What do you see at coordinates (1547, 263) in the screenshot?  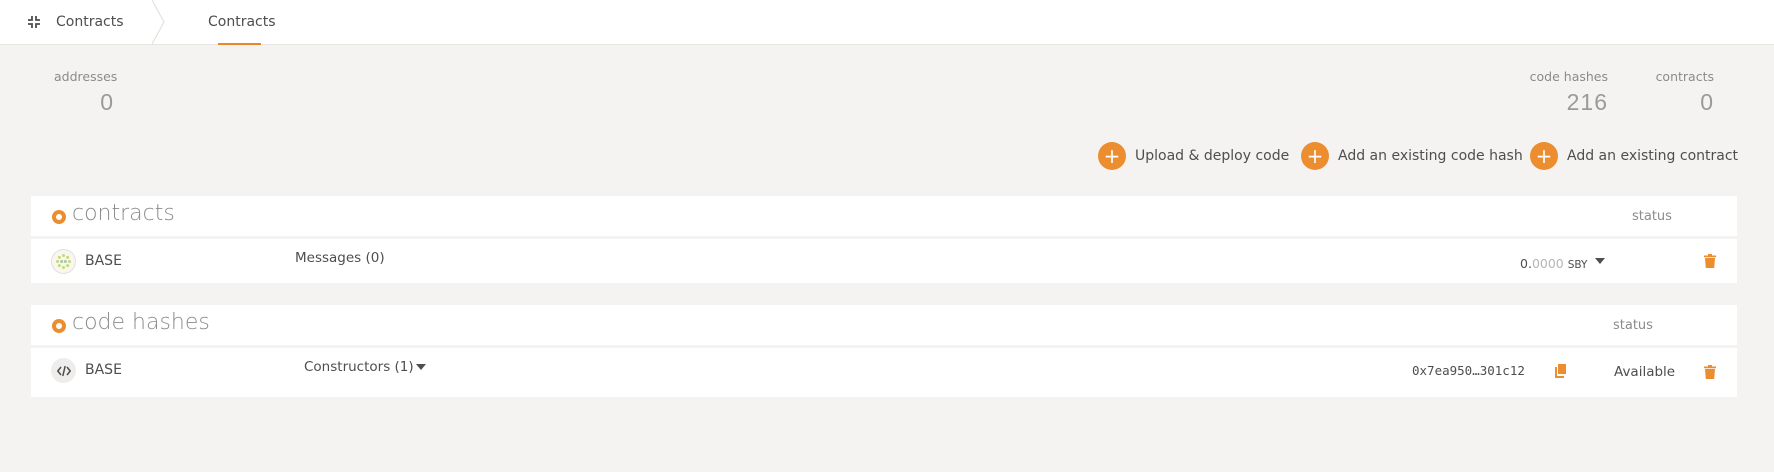 I see `balance-fraction: 0000` at bounding box center [1547, 263].